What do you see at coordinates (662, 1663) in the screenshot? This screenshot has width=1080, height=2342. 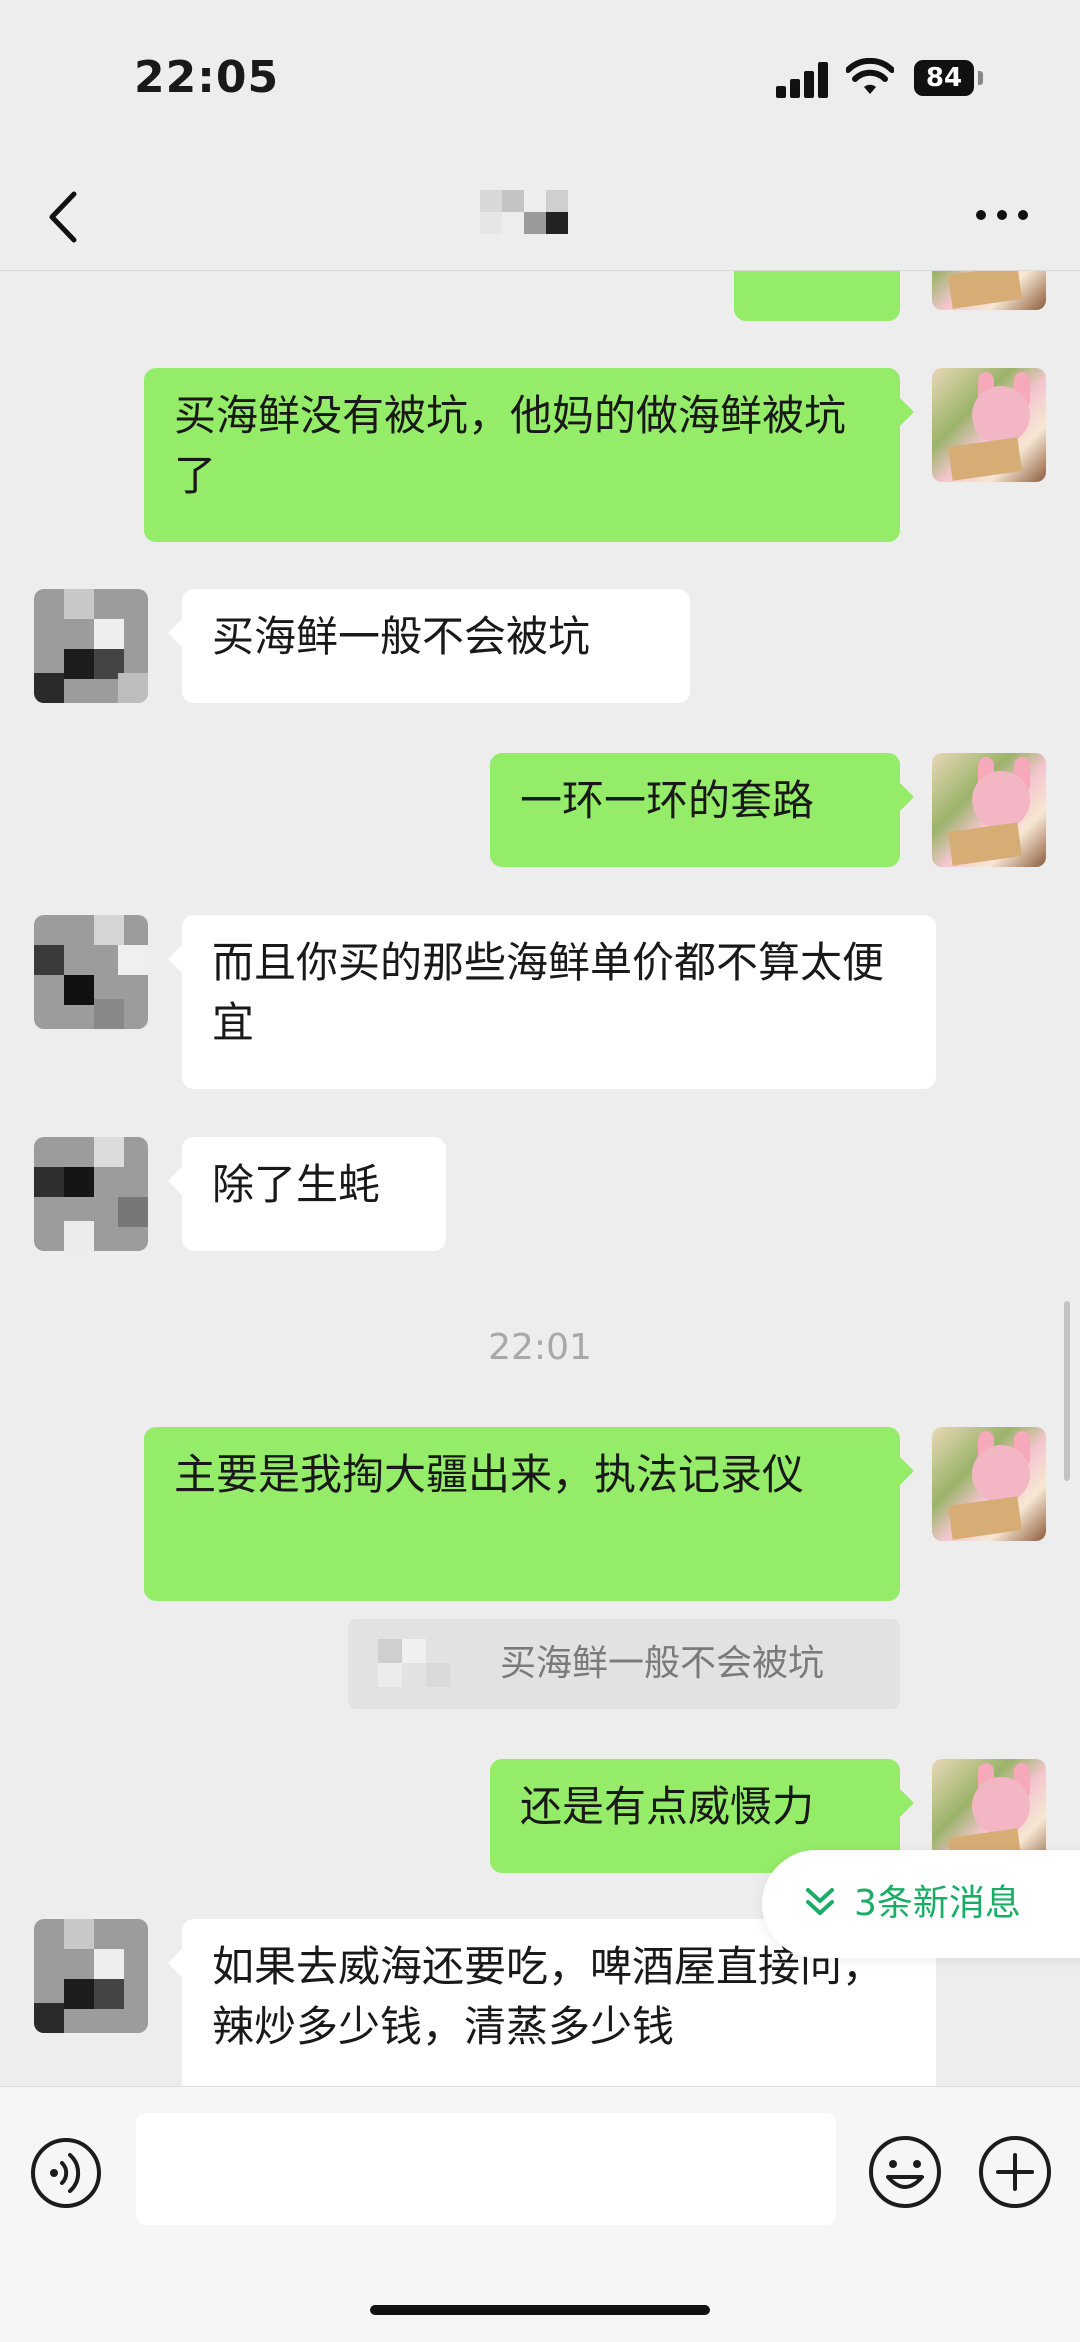 I see `quote-text: 买海鲜一般不会被坑` at bounding box center [662, 1663].